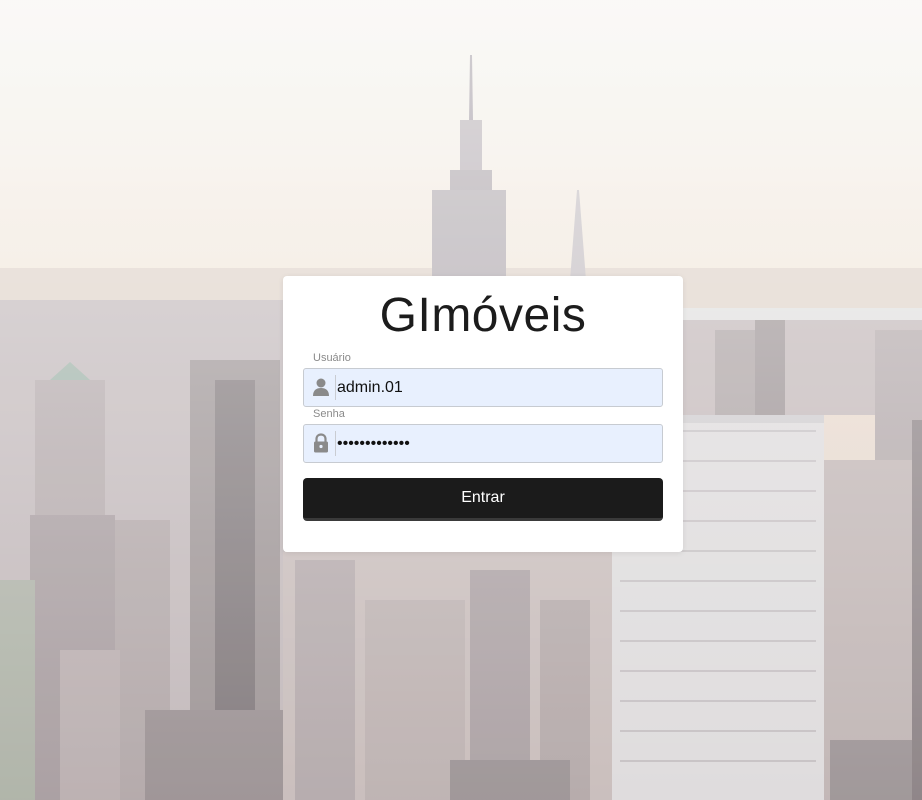 The width and height of the screenshot is (922, 800). I want to click on username-input, so click(494, 387).